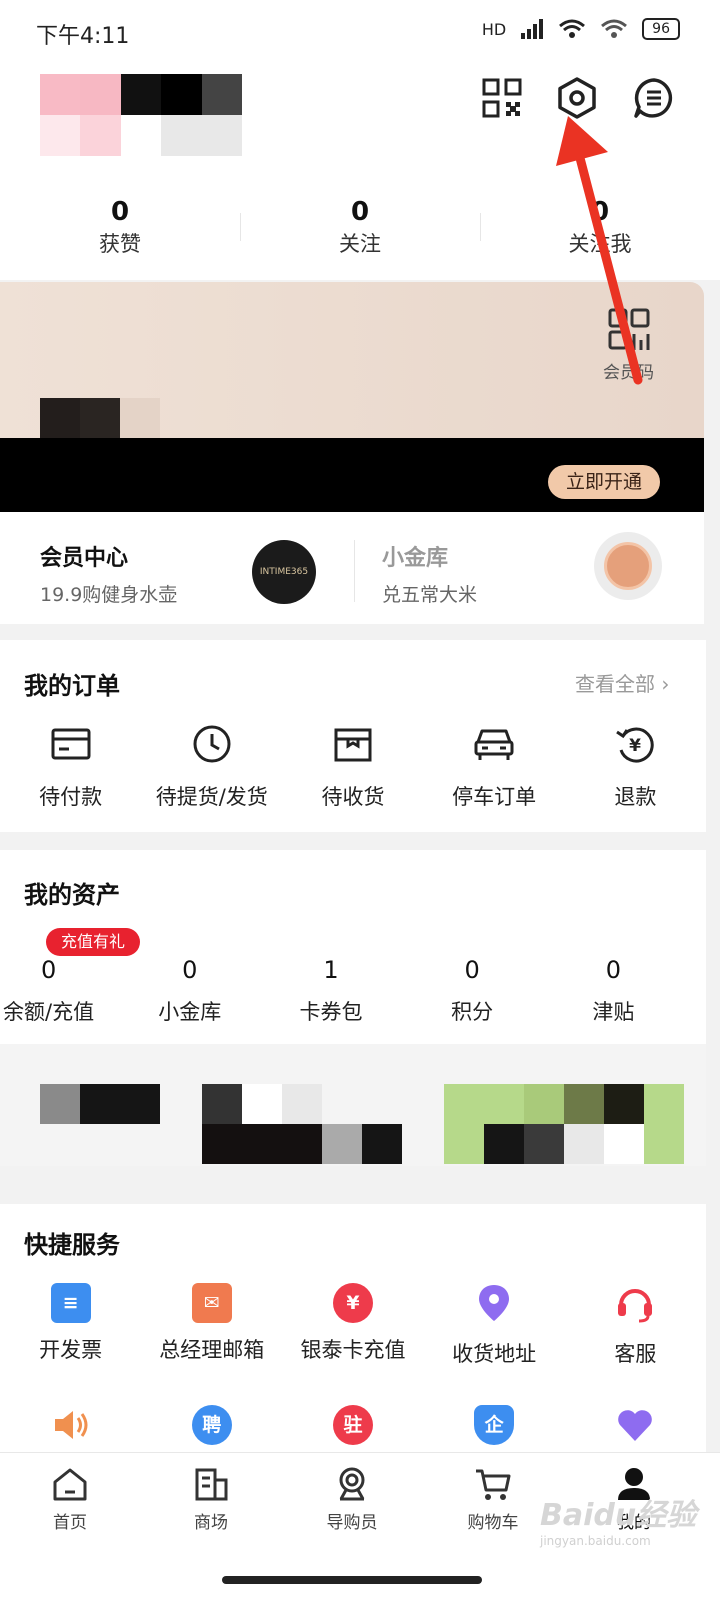  What do you see at coordinates (211, 1523) in the screenshot?
I see `nav-label: 商场` at bounding box center [211, 1523].